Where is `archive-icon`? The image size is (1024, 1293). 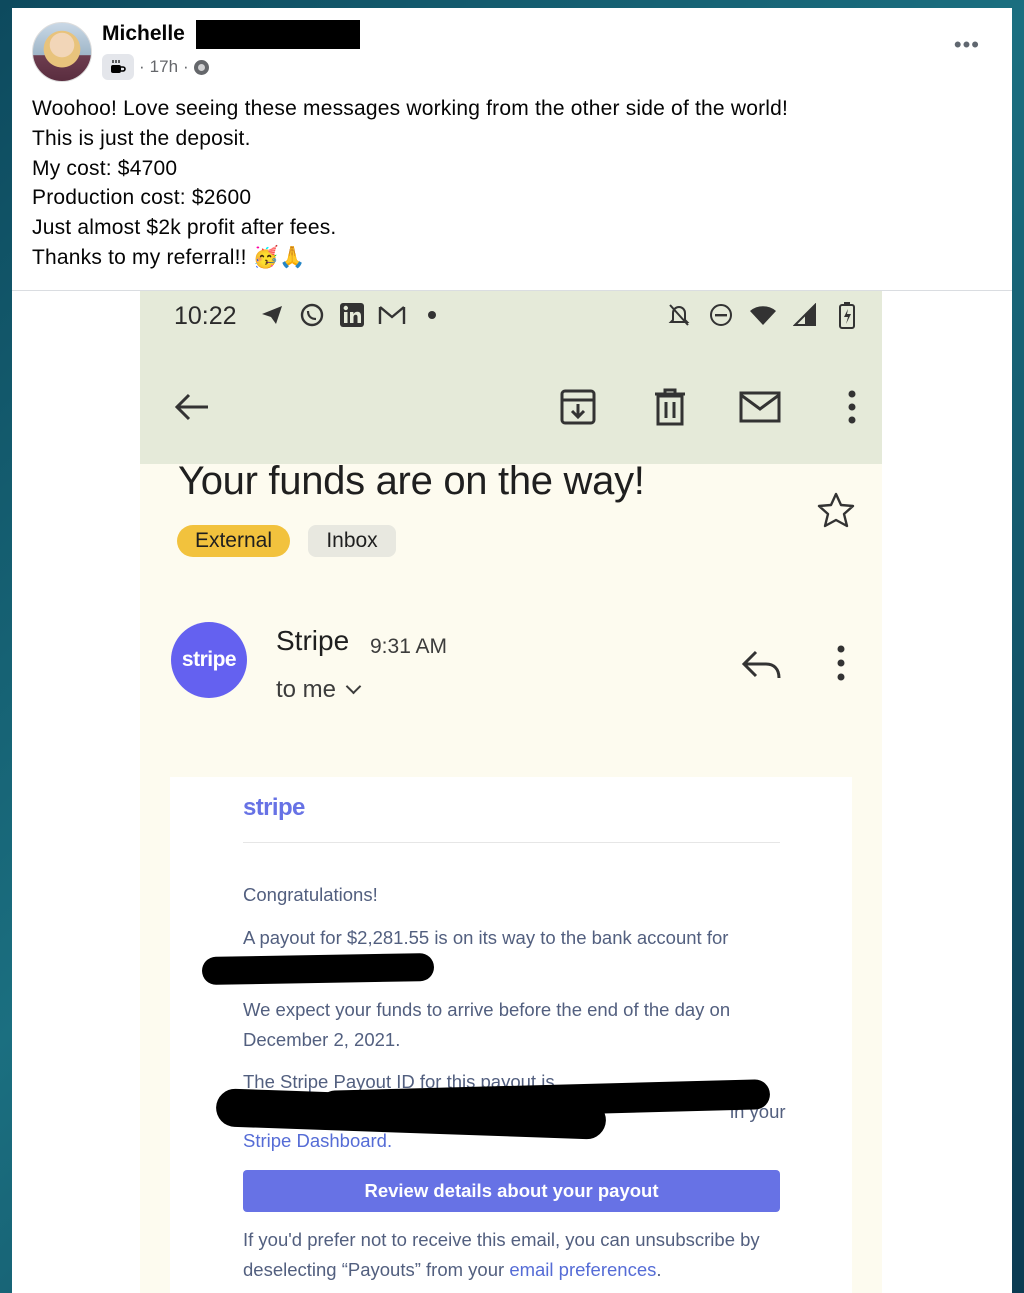 archive-icon is located at coordinates (578, 407).